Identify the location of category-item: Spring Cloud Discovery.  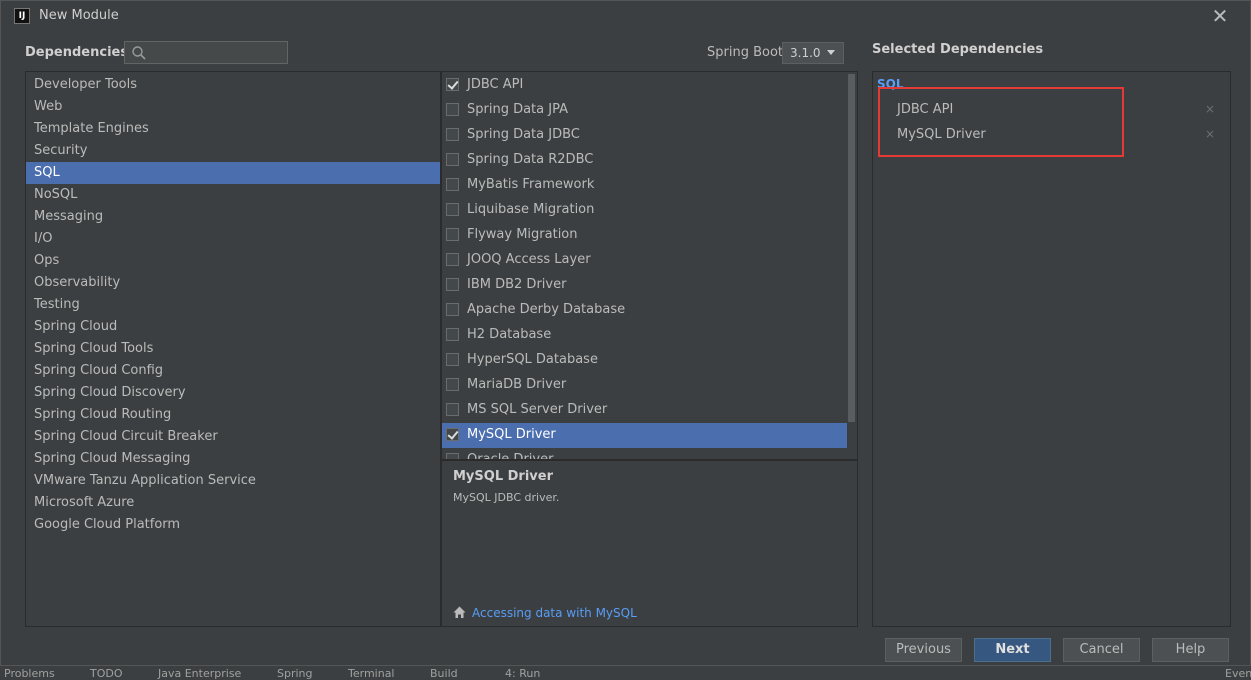
(233, 393).